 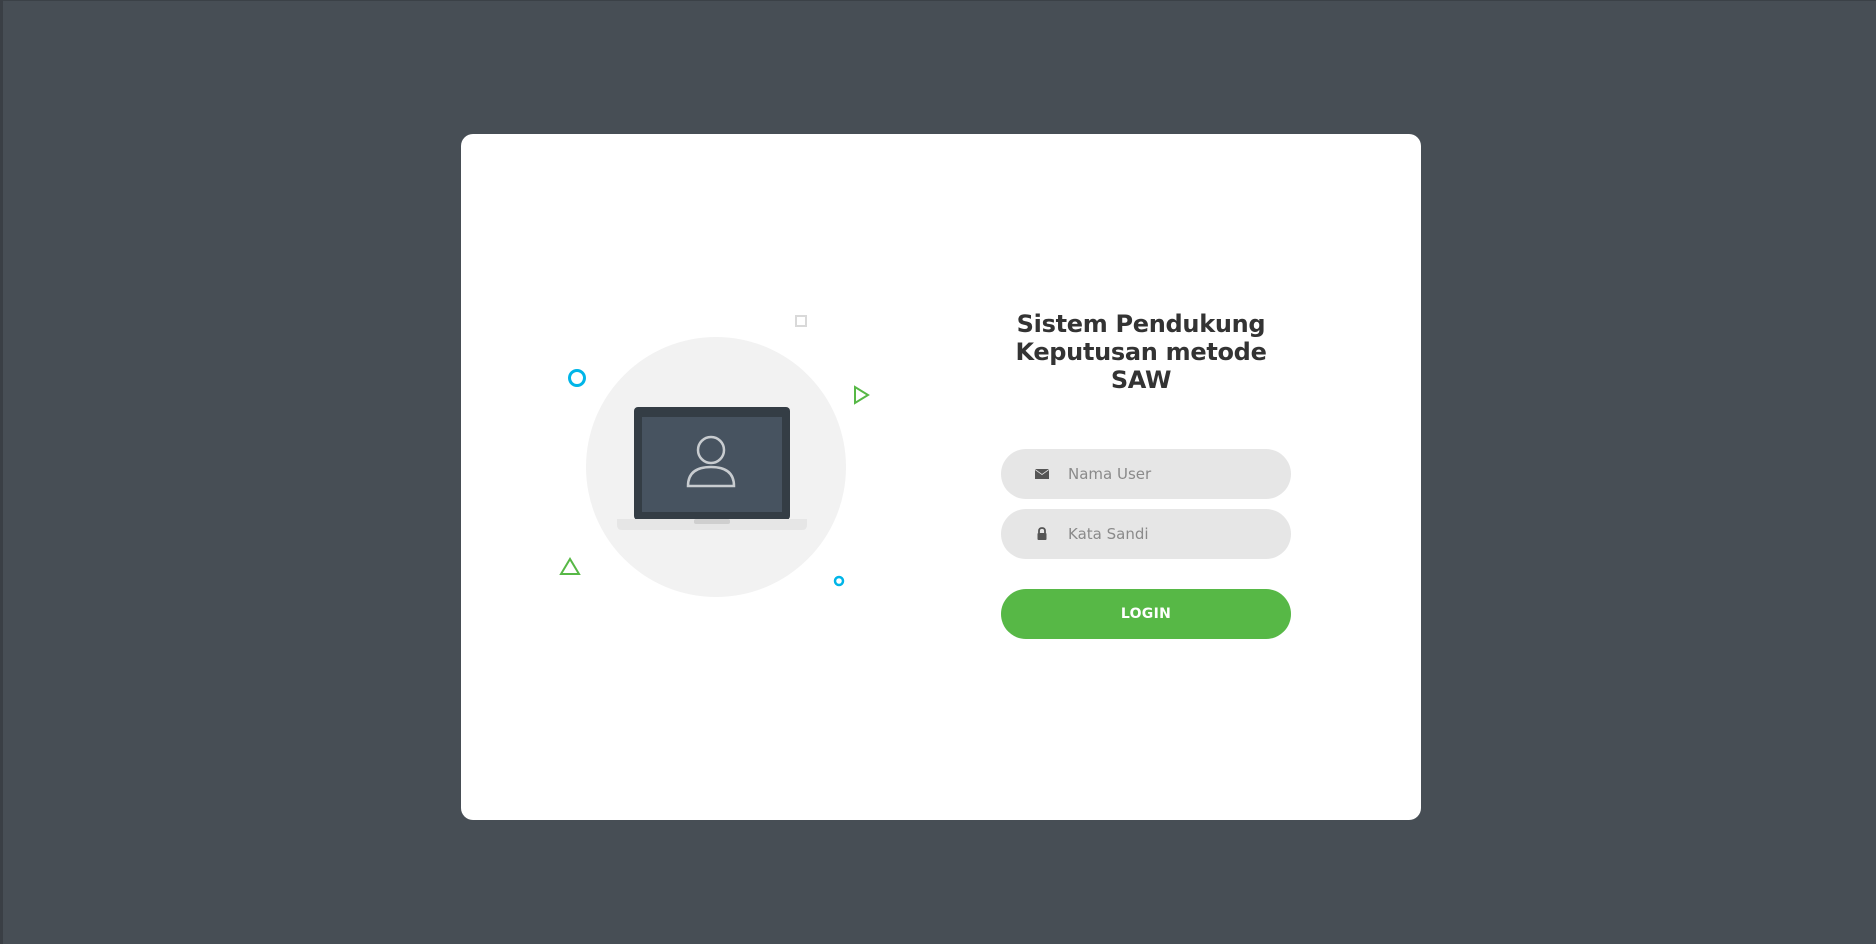 I want to click on window-top-edge, so click(x=938, y=0).